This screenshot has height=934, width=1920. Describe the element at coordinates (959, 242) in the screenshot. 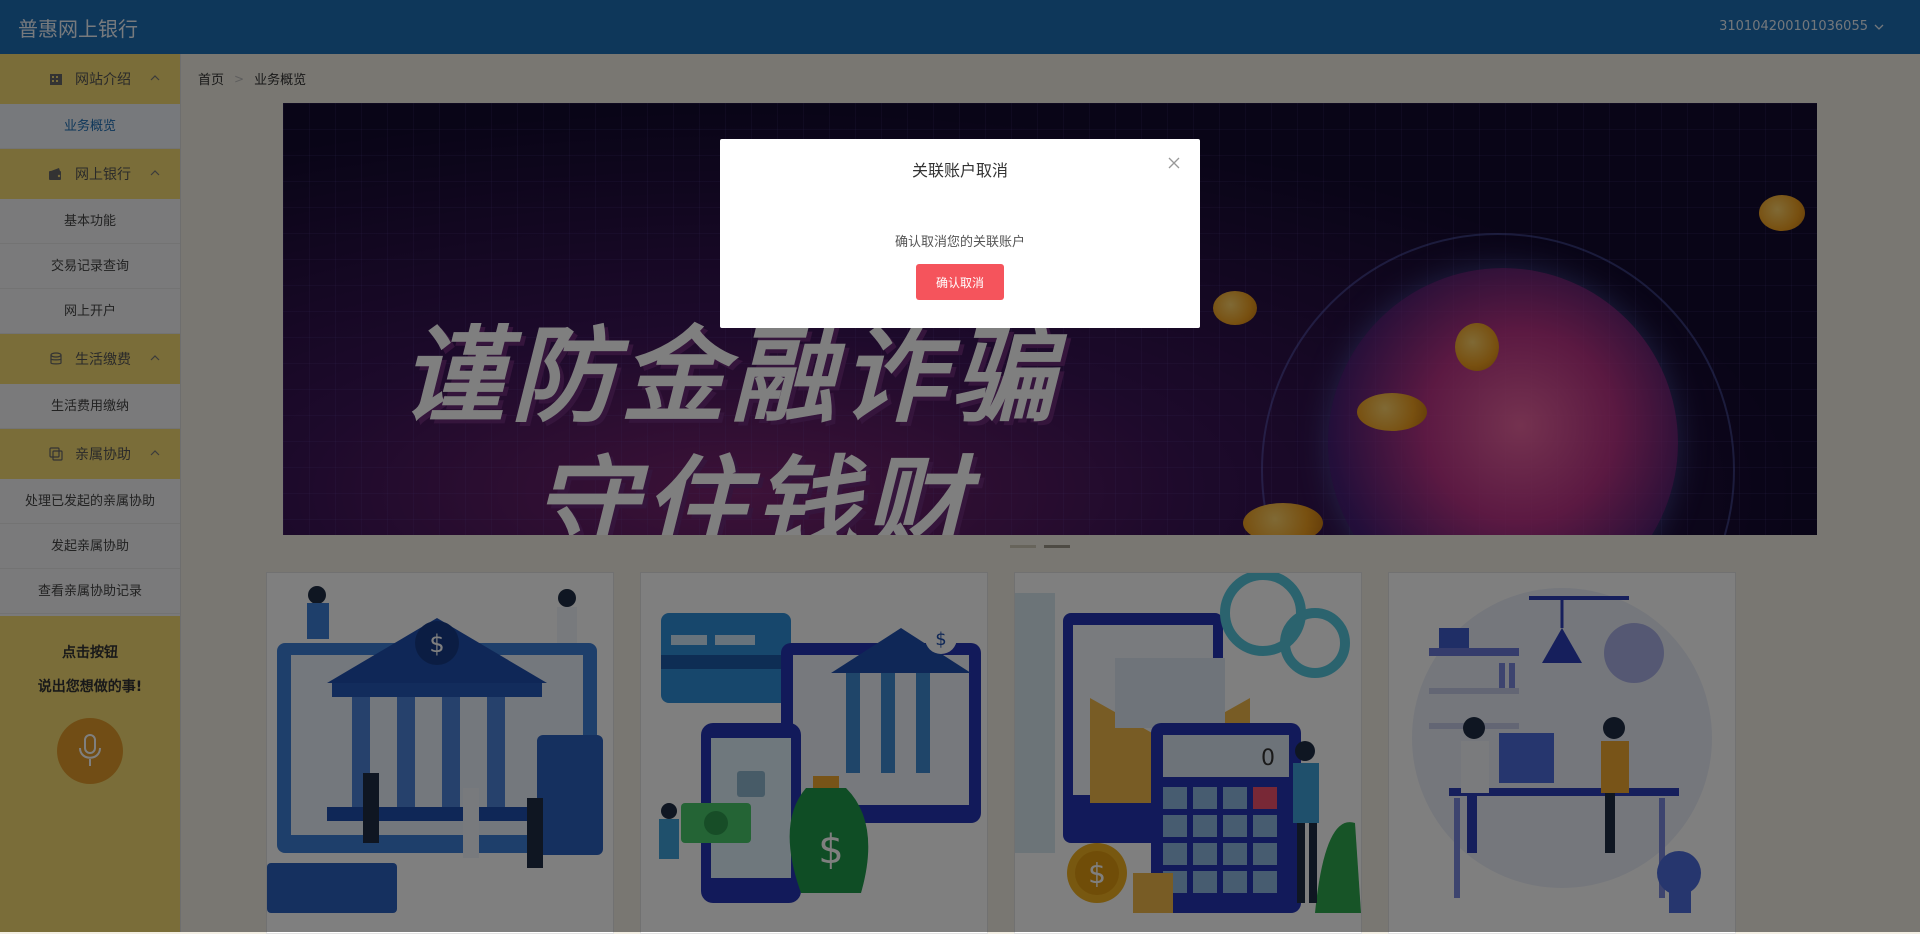

I see `dialog-message: 确认取消您的关联账户` at that location.